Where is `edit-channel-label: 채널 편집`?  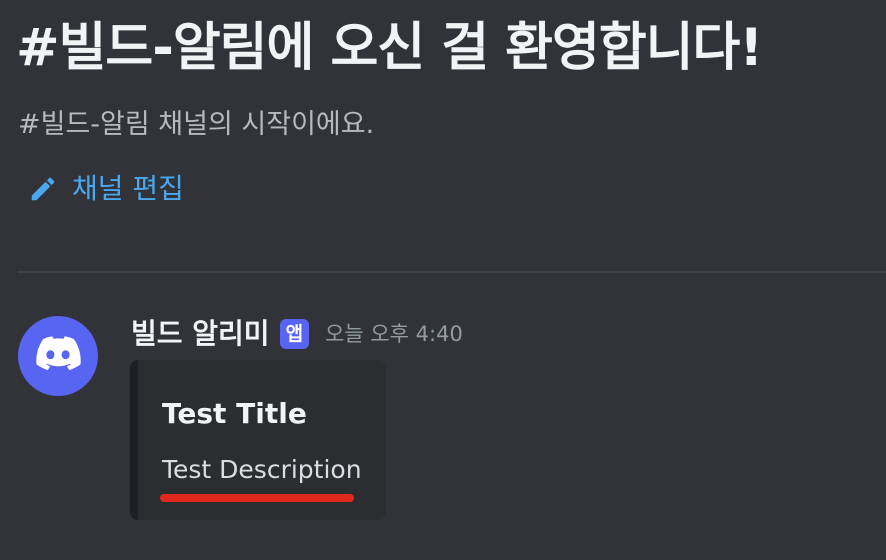 edit-channel-label: 채널 편집 is located at coordinates (128, 188).